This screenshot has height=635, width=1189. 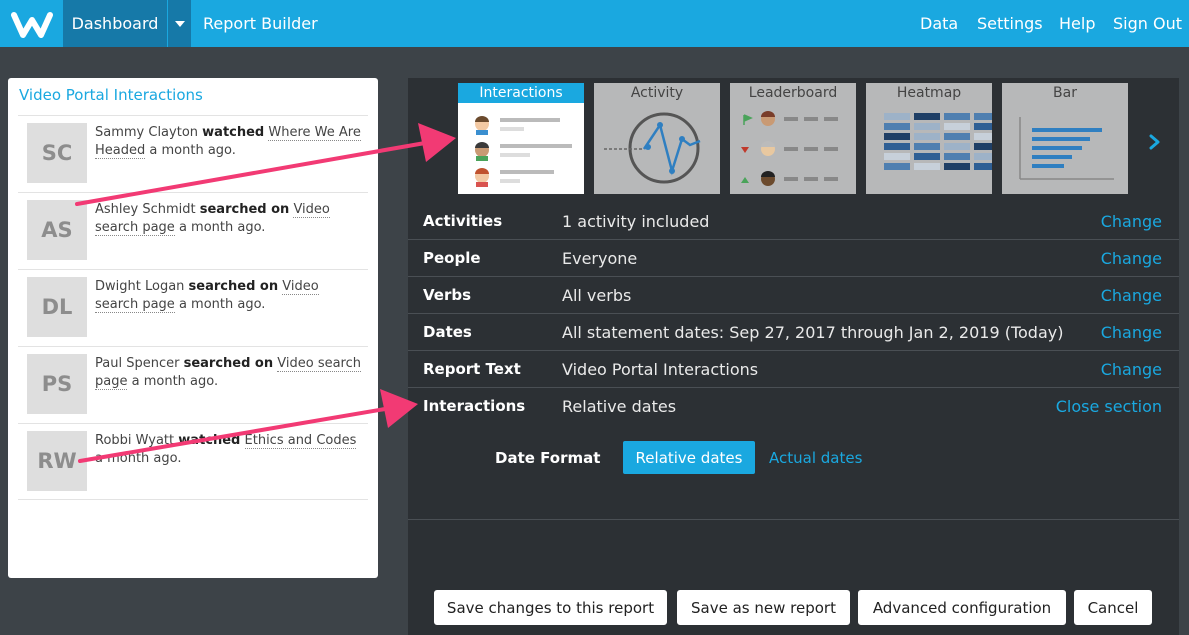 What do you see at coordinates (137, 363) in the screenshot?
I see `actor-name: Paul Spencer` at bounding box center [137, 363].